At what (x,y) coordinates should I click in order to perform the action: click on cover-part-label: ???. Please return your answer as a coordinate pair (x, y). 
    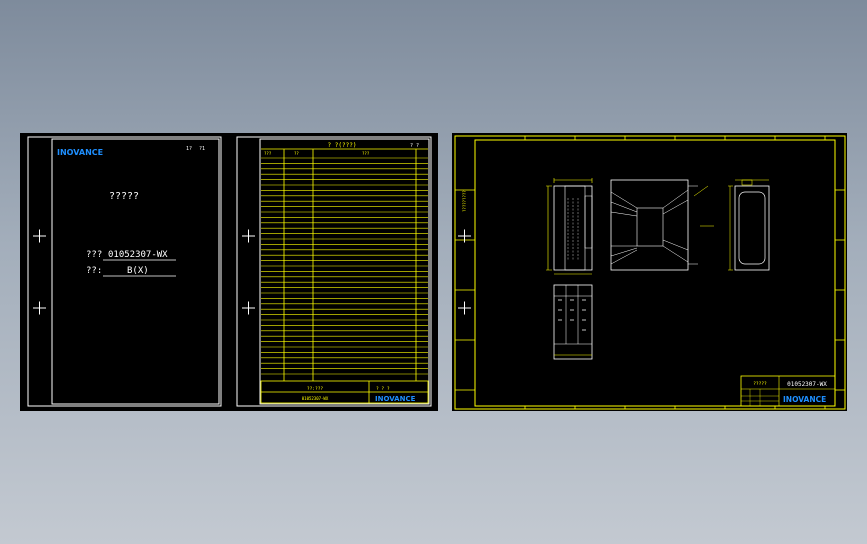
    Looking at the image, I should click on (94, 255).